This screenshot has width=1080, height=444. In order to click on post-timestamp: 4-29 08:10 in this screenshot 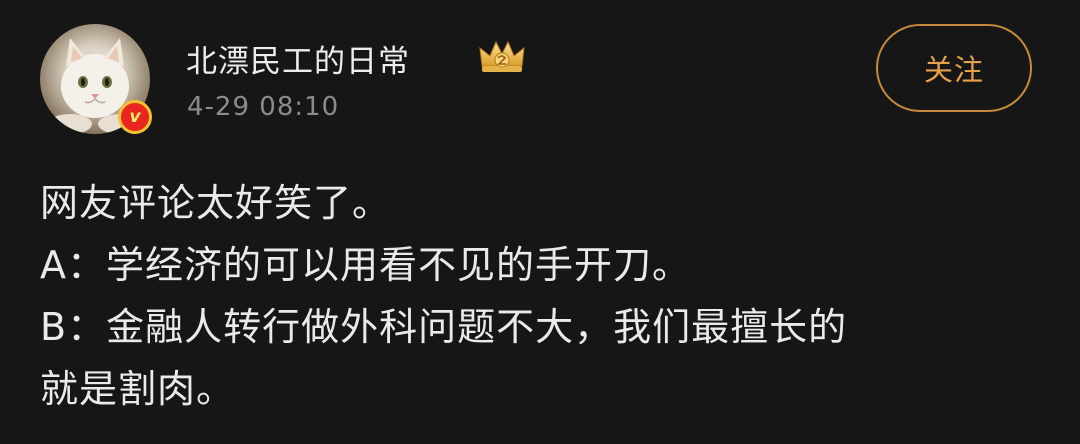, I will do `click(263, 107)`.